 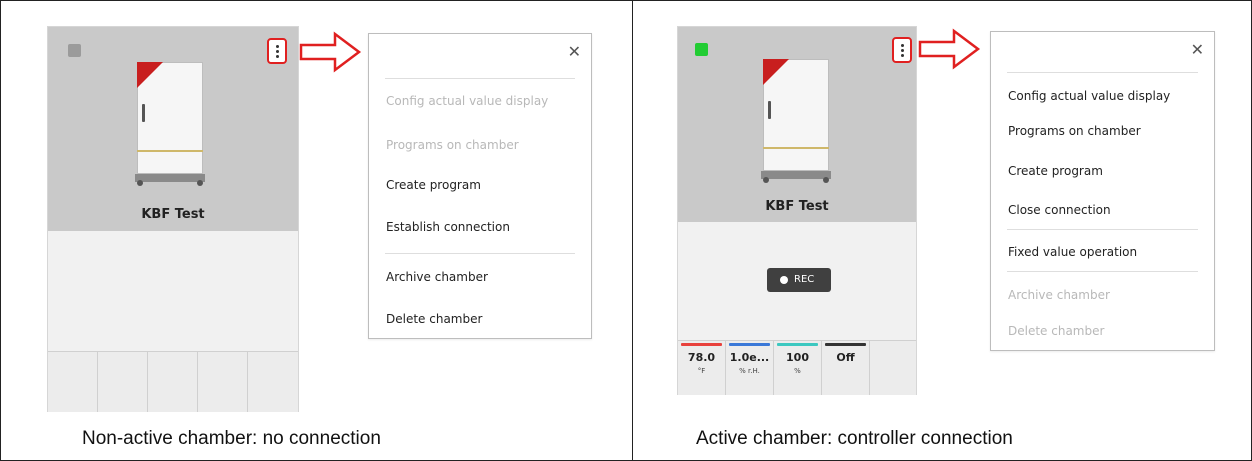 What do you see at coordinates (784, 280) in the screenshot?
I see `record-dot-icon` at bounding box center [784, 280].